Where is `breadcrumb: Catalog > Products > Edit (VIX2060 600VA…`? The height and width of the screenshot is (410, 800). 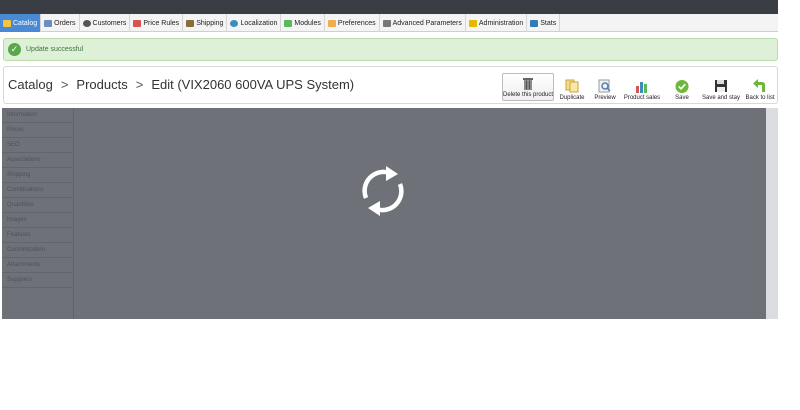 breadcrumb: Catalog > Products > Edit (VIX2060 600VA… is located at coordinates (181, 84).